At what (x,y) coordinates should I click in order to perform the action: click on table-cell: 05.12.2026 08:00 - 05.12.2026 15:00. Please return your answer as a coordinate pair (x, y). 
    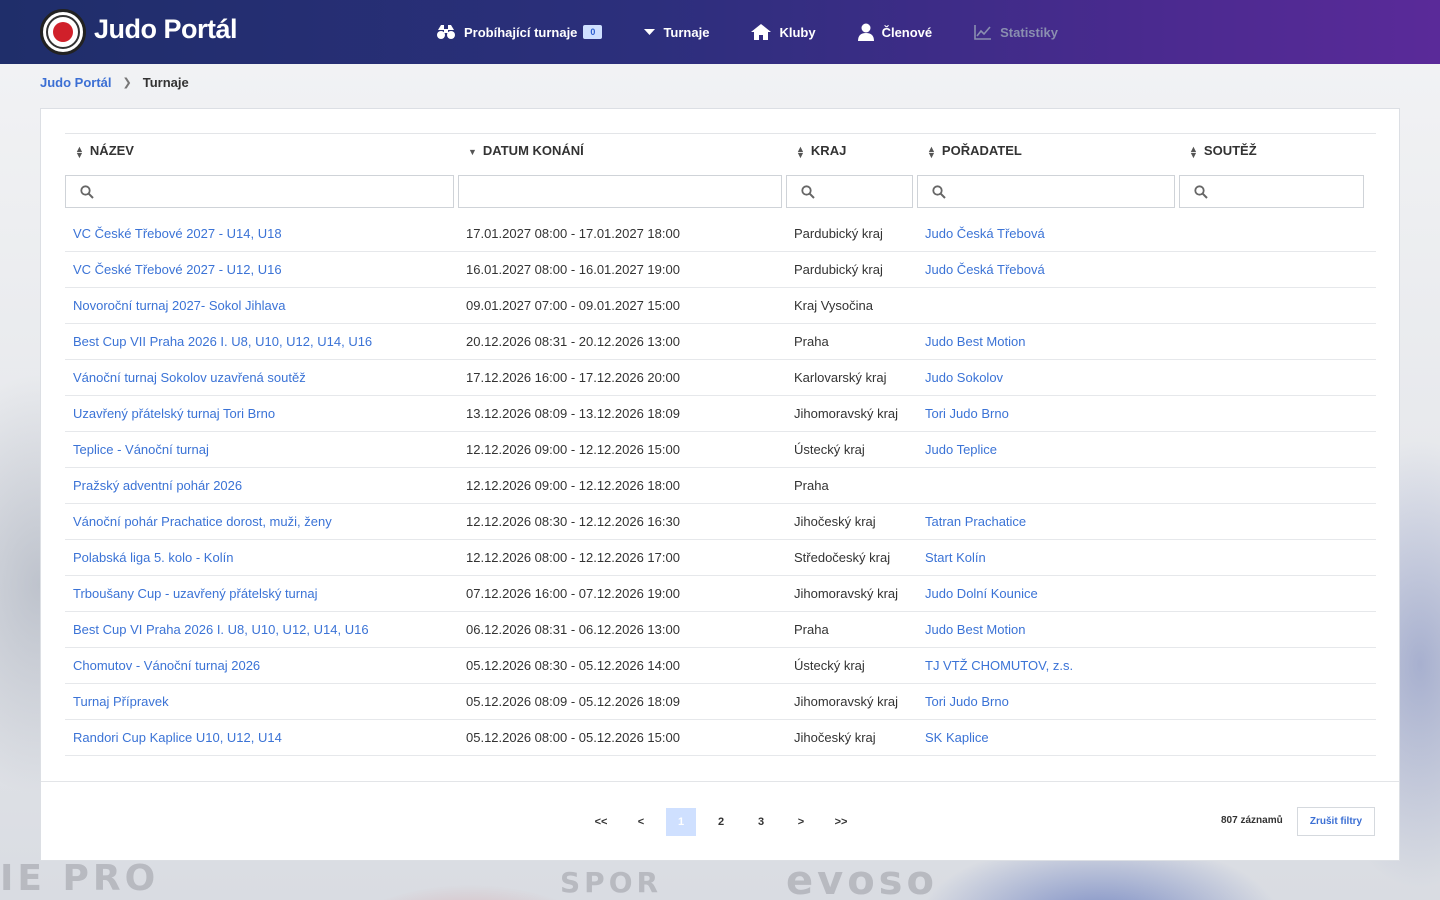
    Looking at the image, I should click on (622, 737).